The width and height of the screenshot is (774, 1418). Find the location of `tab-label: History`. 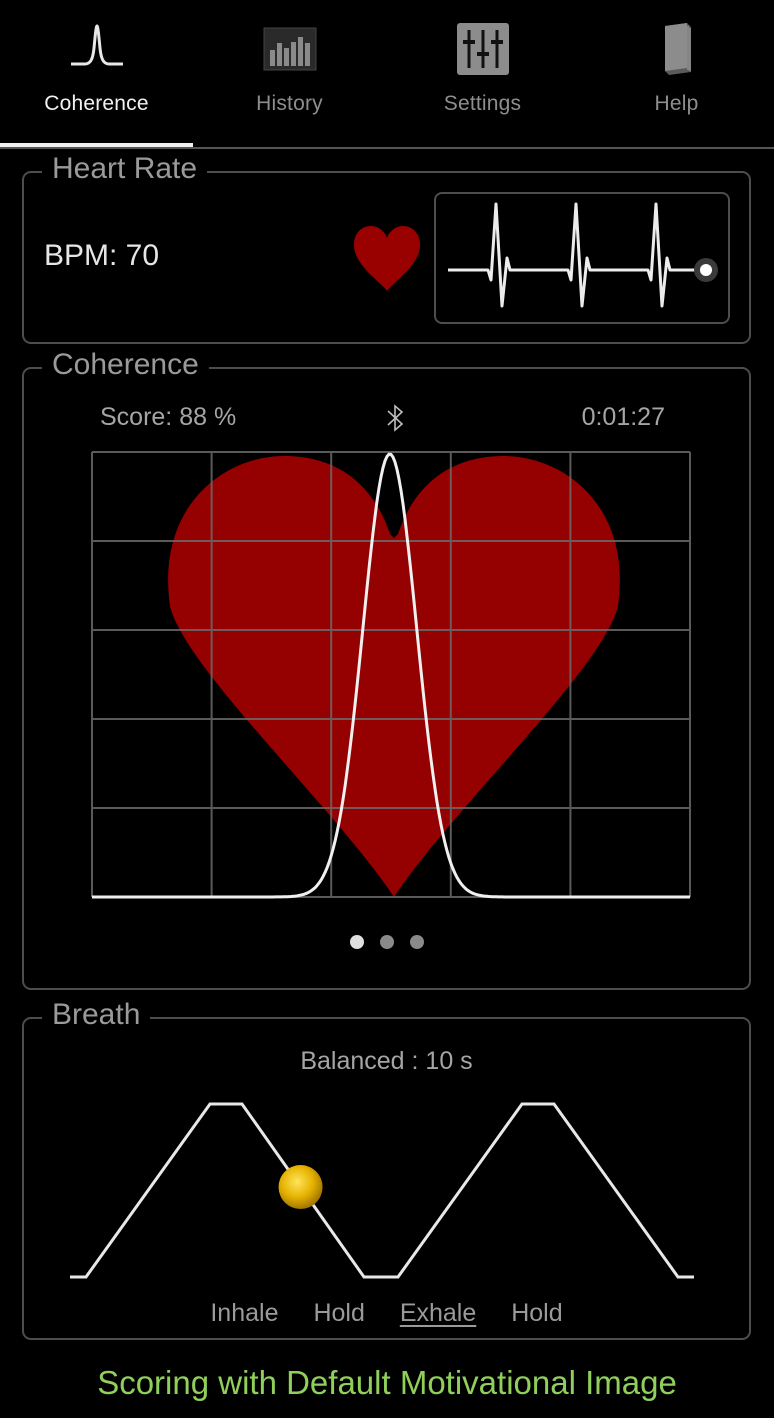

tab-label: History is located at coordinates (289, 103).